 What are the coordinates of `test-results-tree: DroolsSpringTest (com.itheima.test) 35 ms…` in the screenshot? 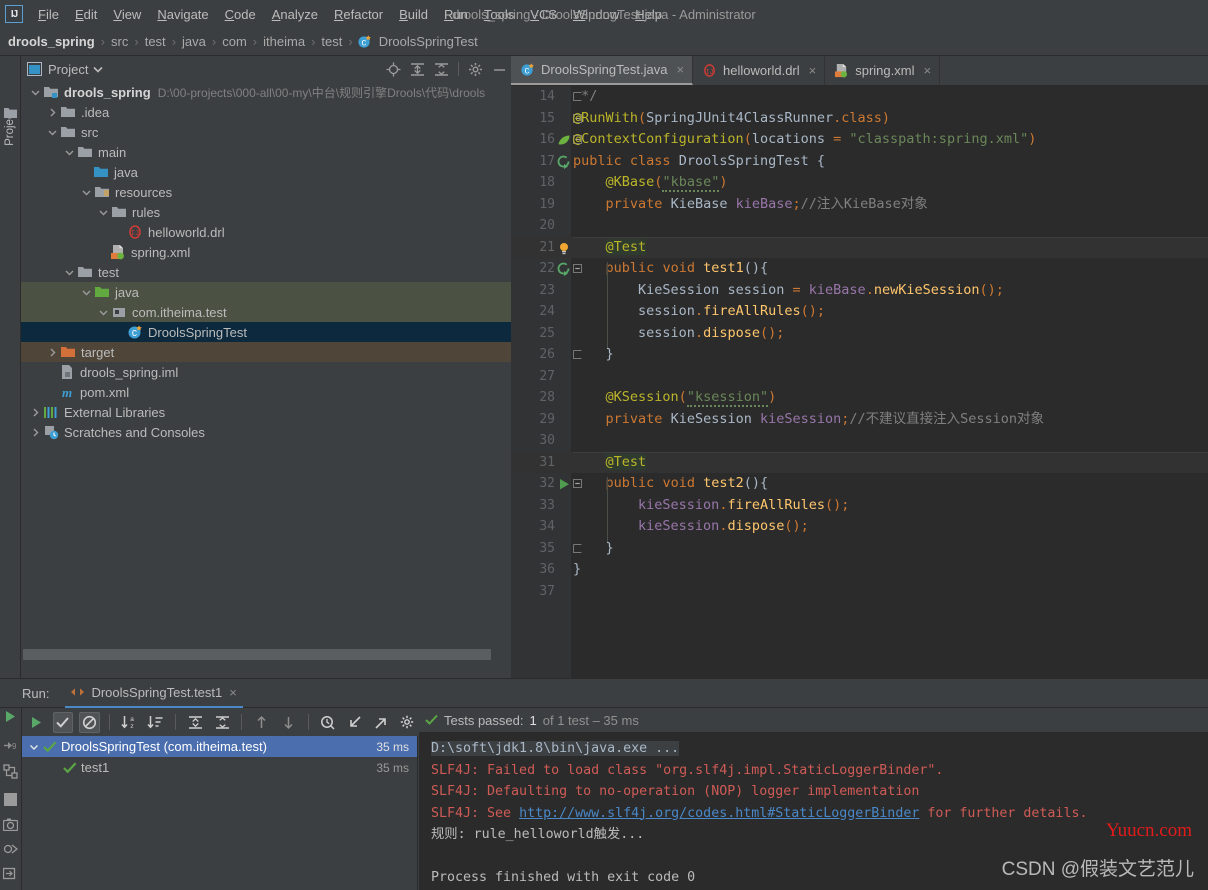 It's located at (220, 813).